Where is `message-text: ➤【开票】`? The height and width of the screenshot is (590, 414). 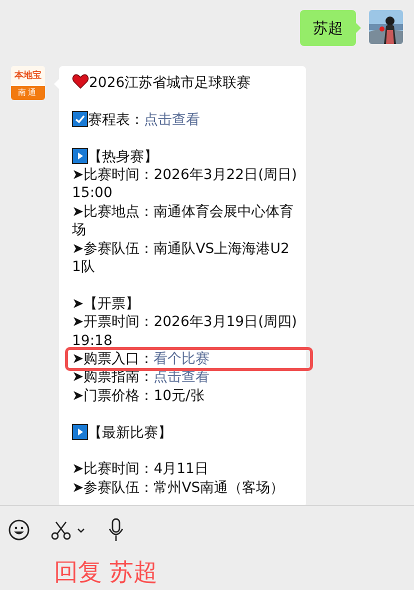
message-text: ➤【开票】 is located at coordinates (106, 304).